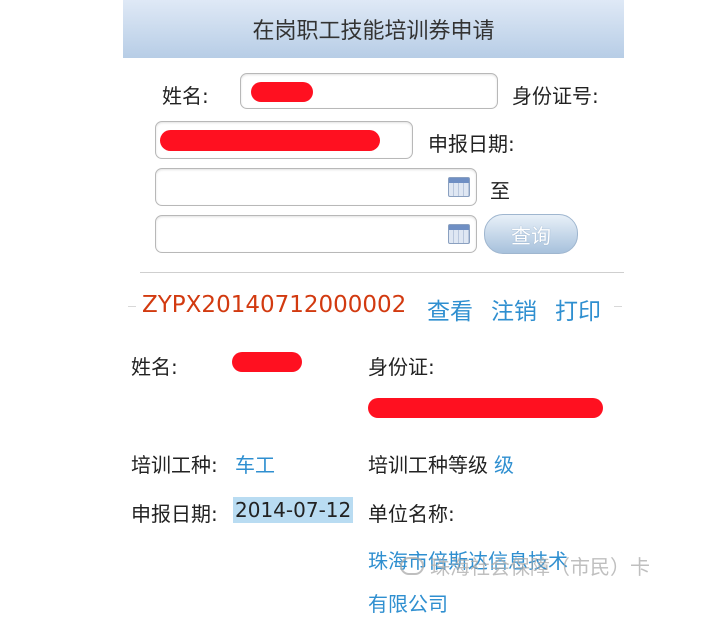 This screenshot has height=617, width=720. I want to click on date-to-separator: 至, so click(500, 191).